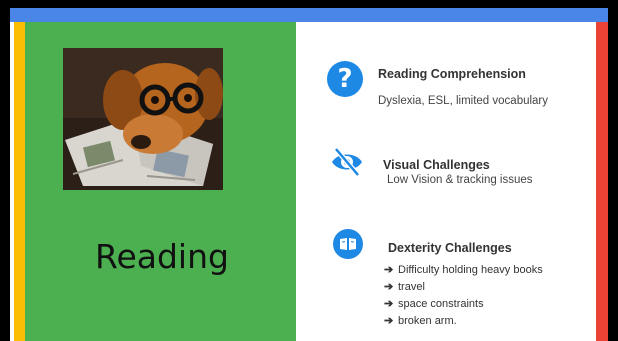 This screenshot has width=618, height=341. What do you see at coordinates (460, 180) in the screenshot?
I see `visual-challenges-text: Low Vision & tracking issues` at bounding box center [460, 180].